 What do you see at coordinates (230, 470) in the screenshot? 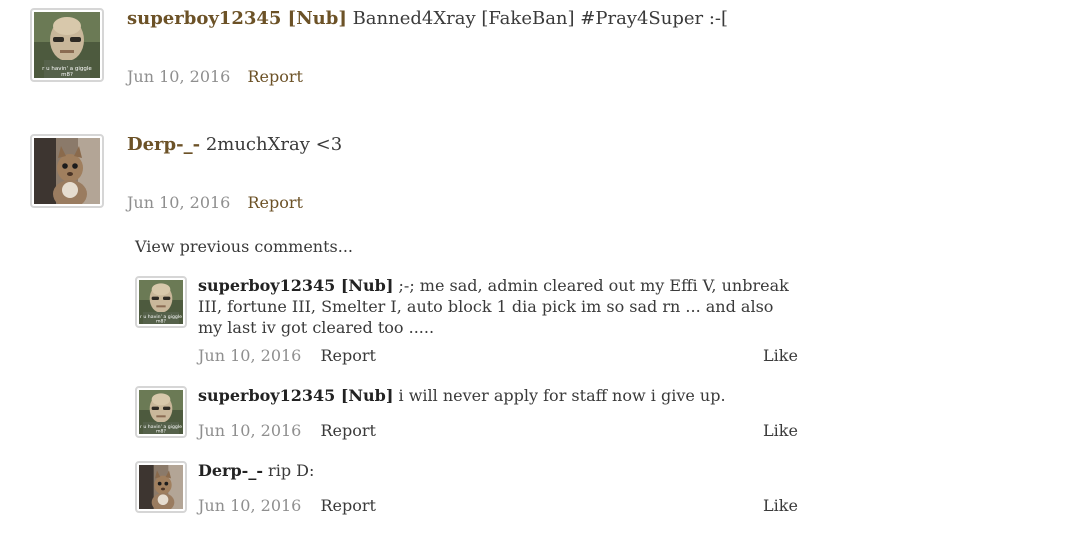
I see `comment-author-link: Derp-_-` at bounding box center [230, 470].